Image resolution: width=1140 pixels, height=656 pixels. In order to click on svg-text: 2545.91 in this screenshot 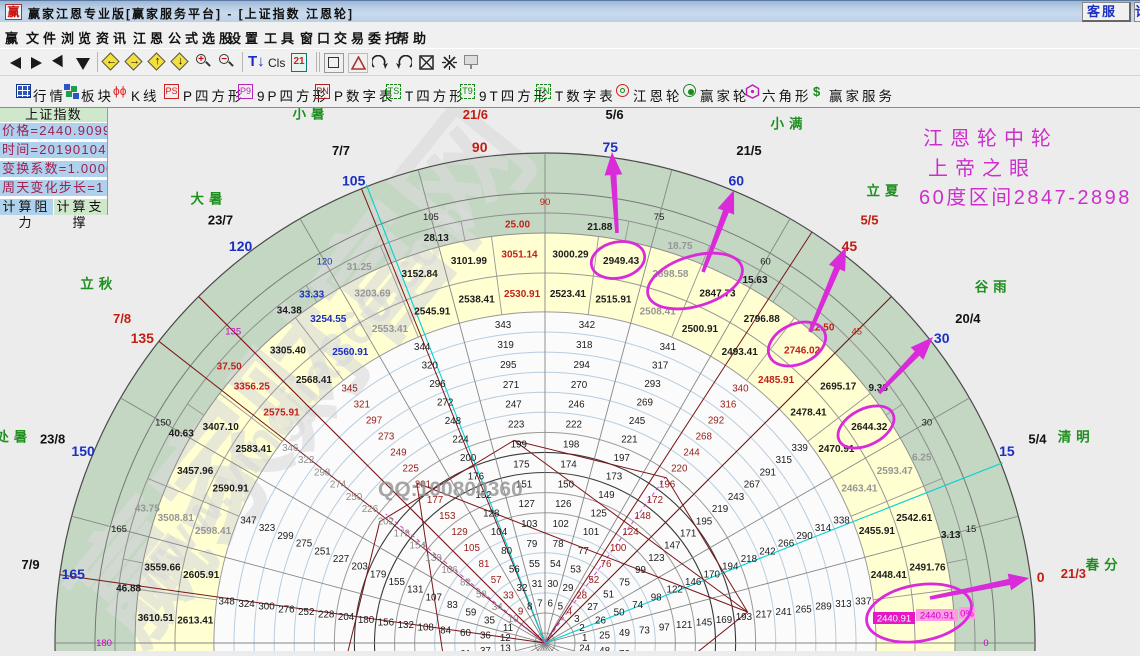, I will do `click(432, 312)`.